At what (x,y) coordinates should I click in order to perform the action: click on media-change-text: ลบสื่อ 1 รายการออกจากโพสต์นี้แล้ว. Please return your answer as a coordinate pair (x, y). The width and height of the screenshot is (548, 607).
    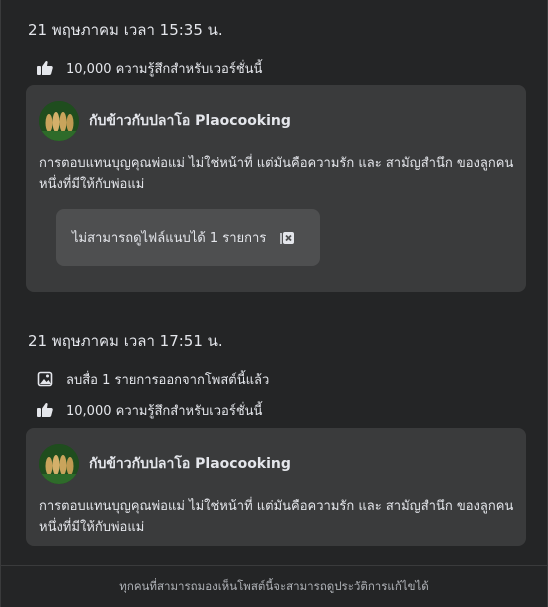
    Looking at the image, I should click on (168, 380).